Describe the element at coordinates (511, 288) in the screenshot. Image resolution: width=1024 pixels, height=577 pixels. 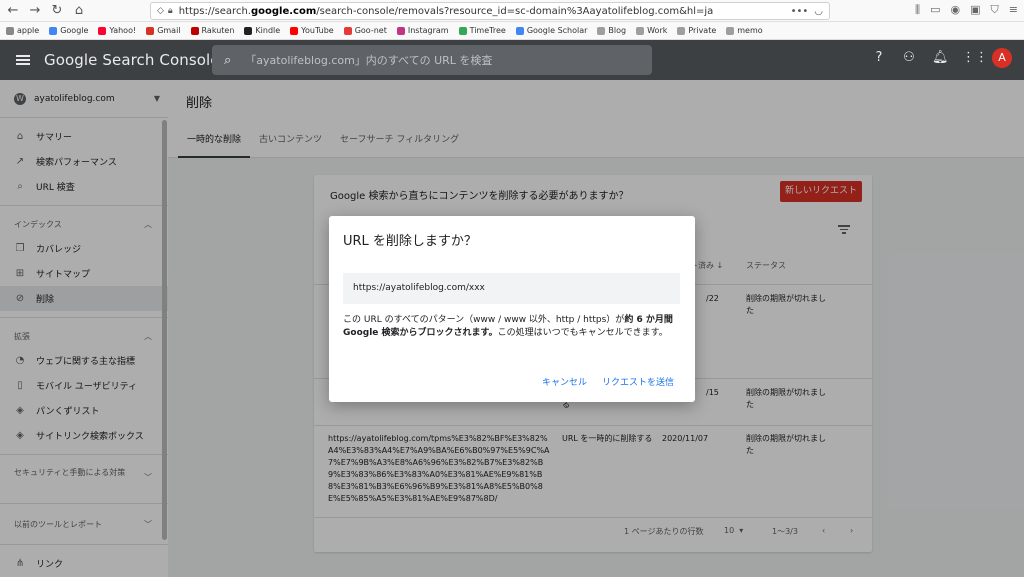
I see `dialog-url: https://ayatolifeblog.com/xxx` at that location.